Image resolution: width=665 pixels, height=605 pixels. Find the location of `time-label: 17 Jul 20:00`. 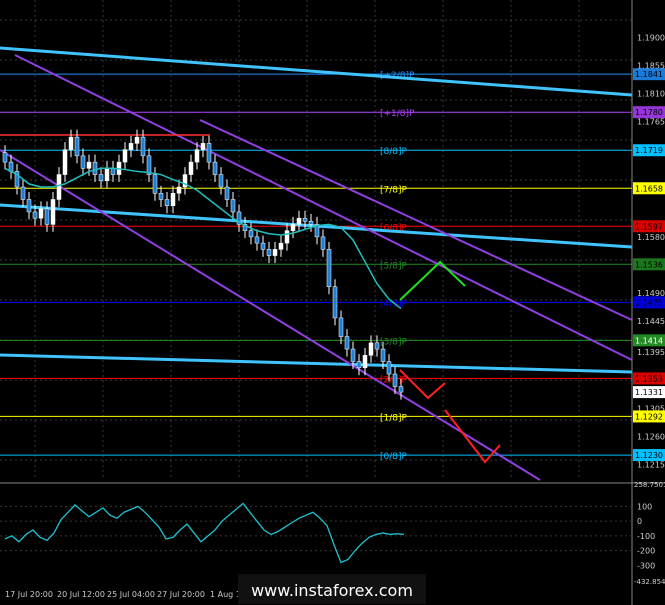

time-label: 17 Jul 20:00 is located at coordinates (29, 594).